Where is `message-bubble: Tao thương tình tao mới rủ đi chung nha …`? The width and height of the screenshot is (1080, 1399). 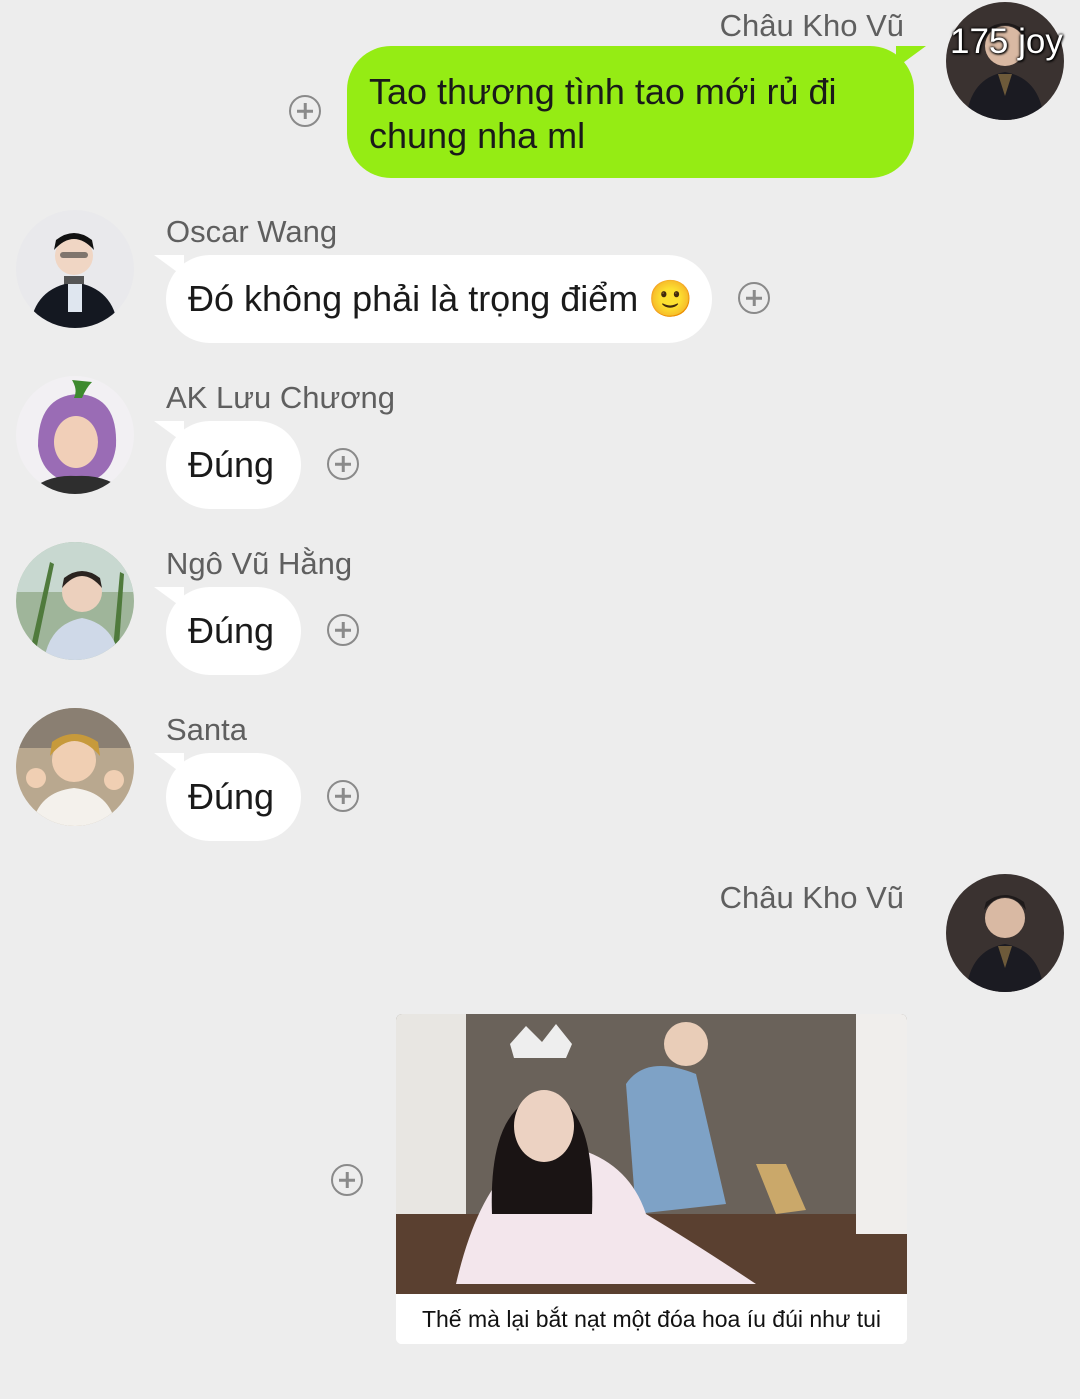
message-bubble: Tao thương tình tao mới rủ đi chung nha … is located at coordinates (636, 112).